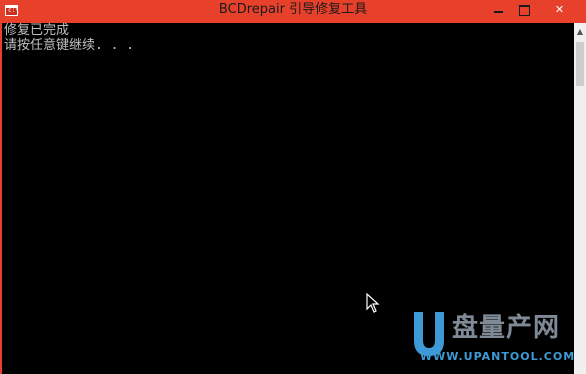  What do you see at coordinates (506, 328) in the screenshot?
I see `watermark-logo-text: 盘量产网` at bounding box center [506, 328].